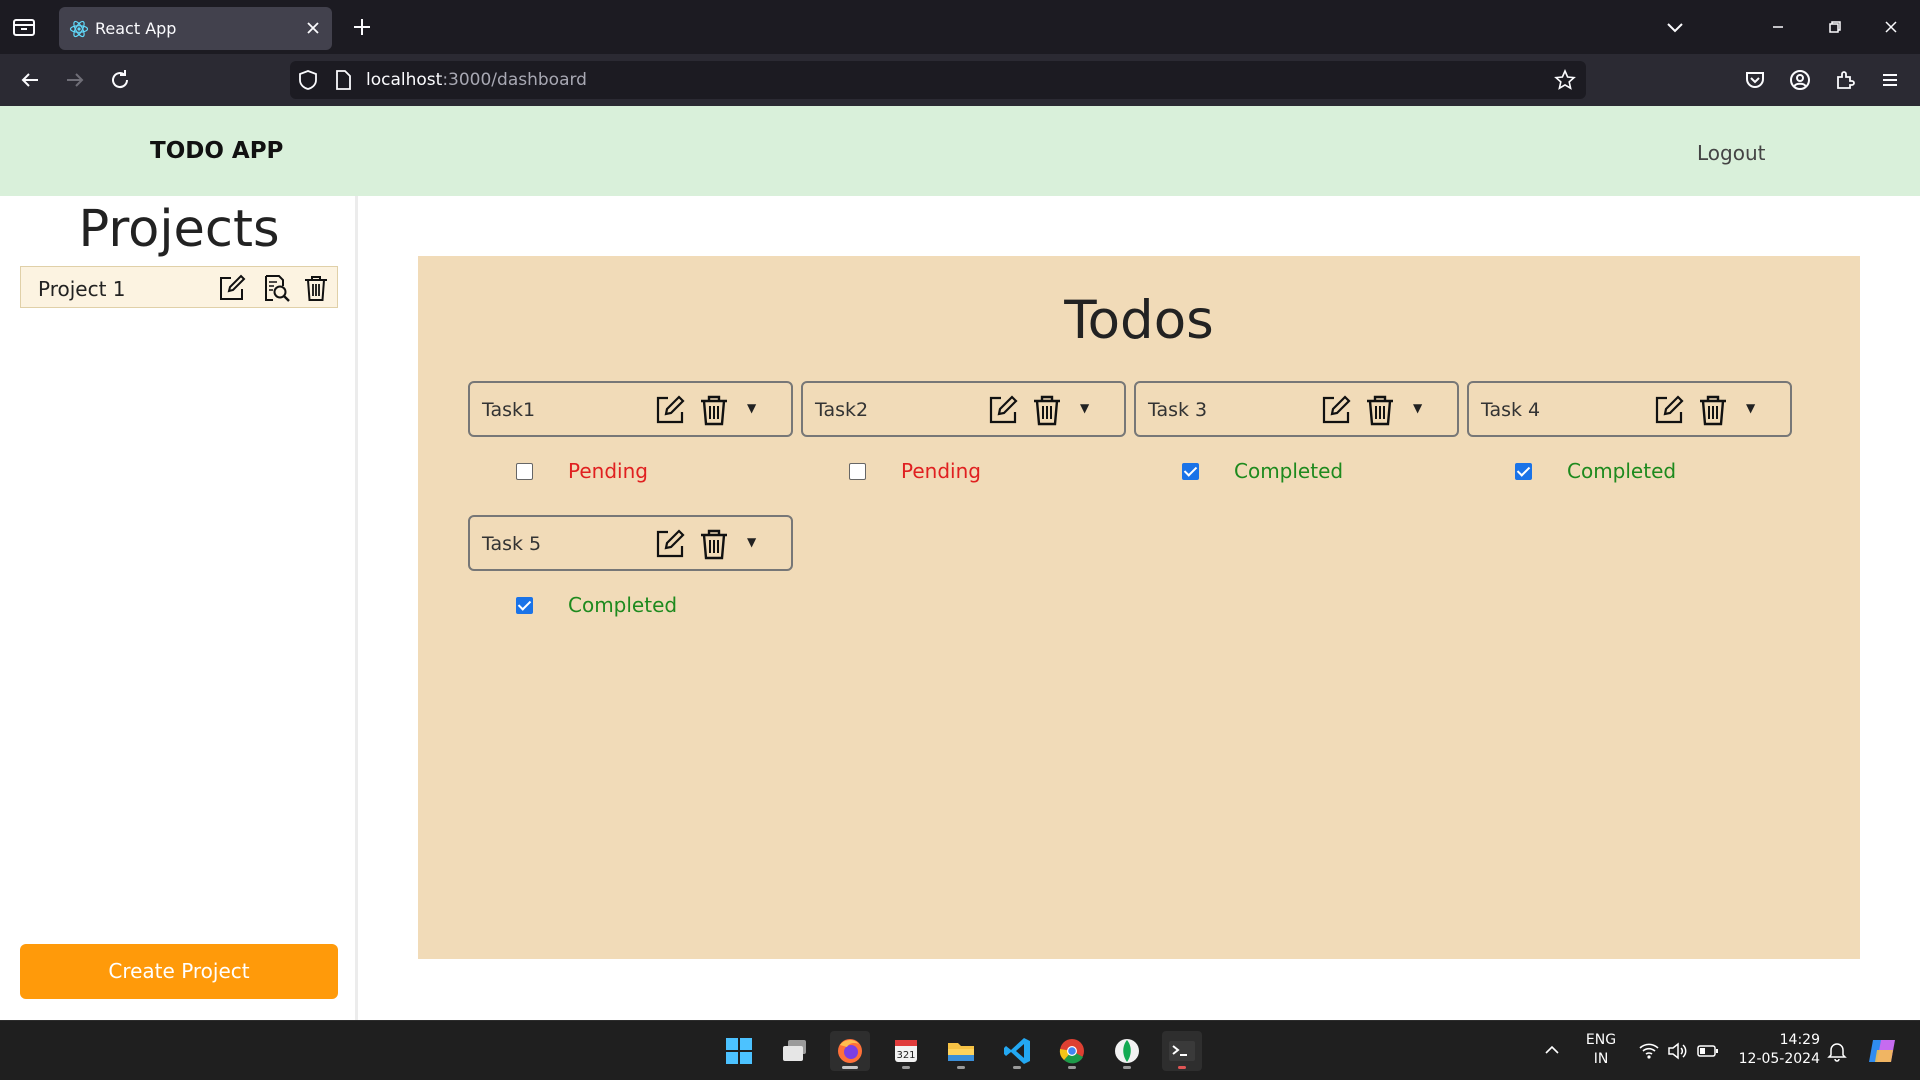  I want to click on language-indicator: ENG IN, so click(1601, 1050).